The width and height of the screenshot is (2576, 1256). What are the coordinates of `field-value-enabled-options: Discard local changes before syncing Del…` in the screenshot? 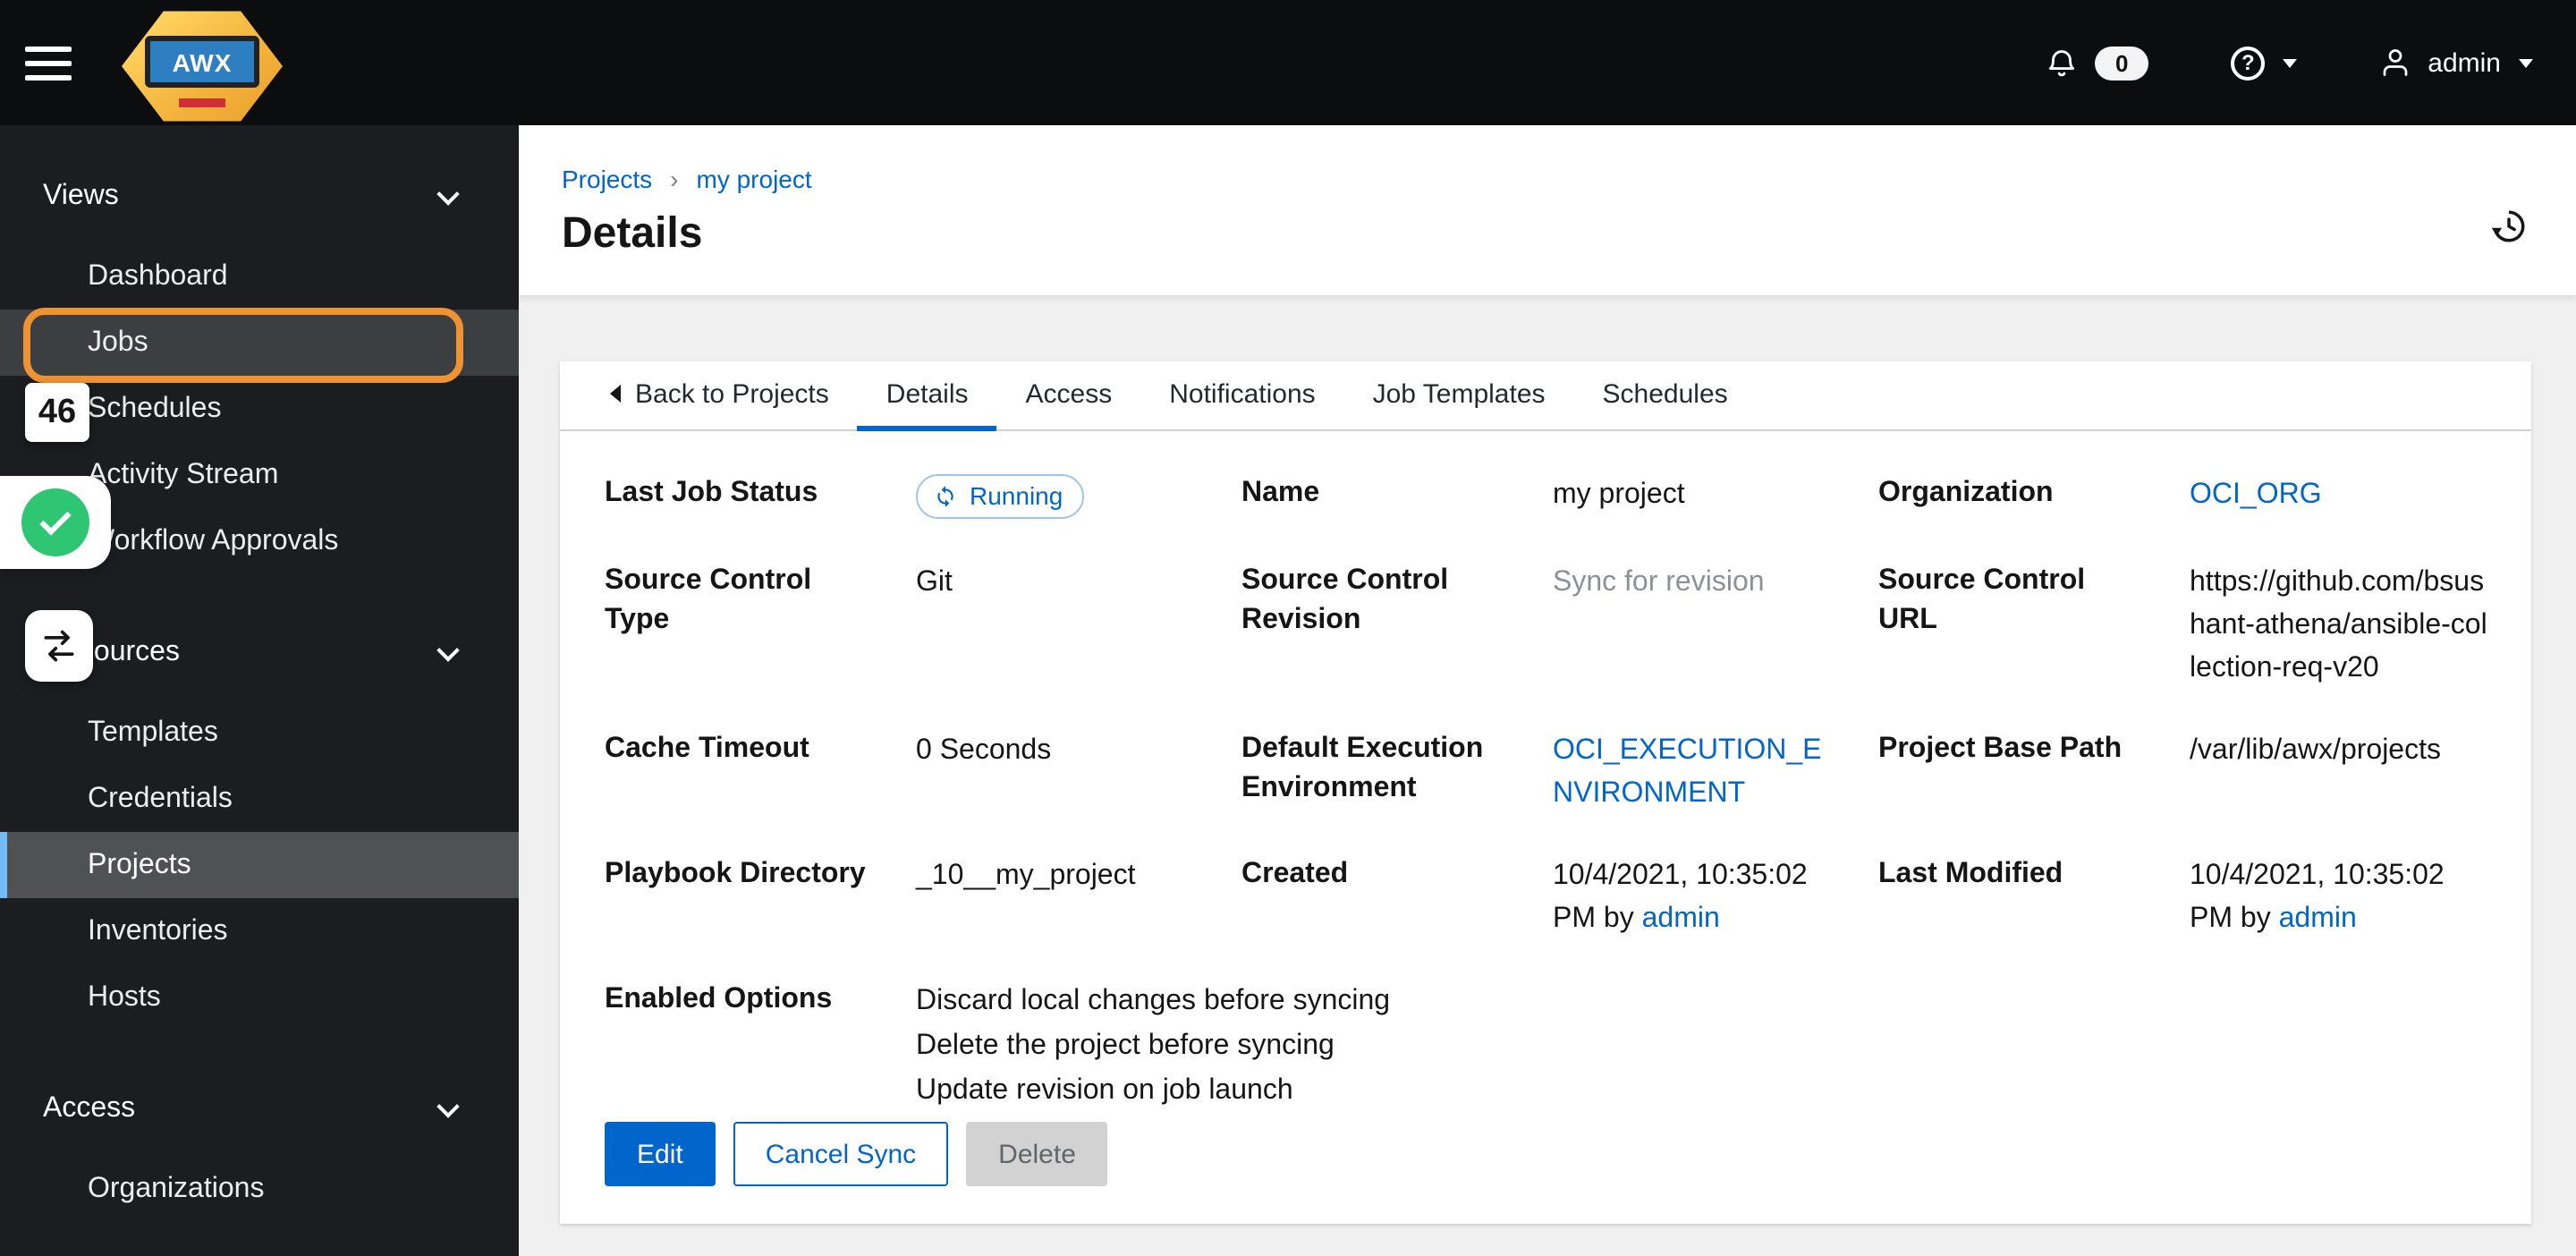 It's located at (1702, 1047).